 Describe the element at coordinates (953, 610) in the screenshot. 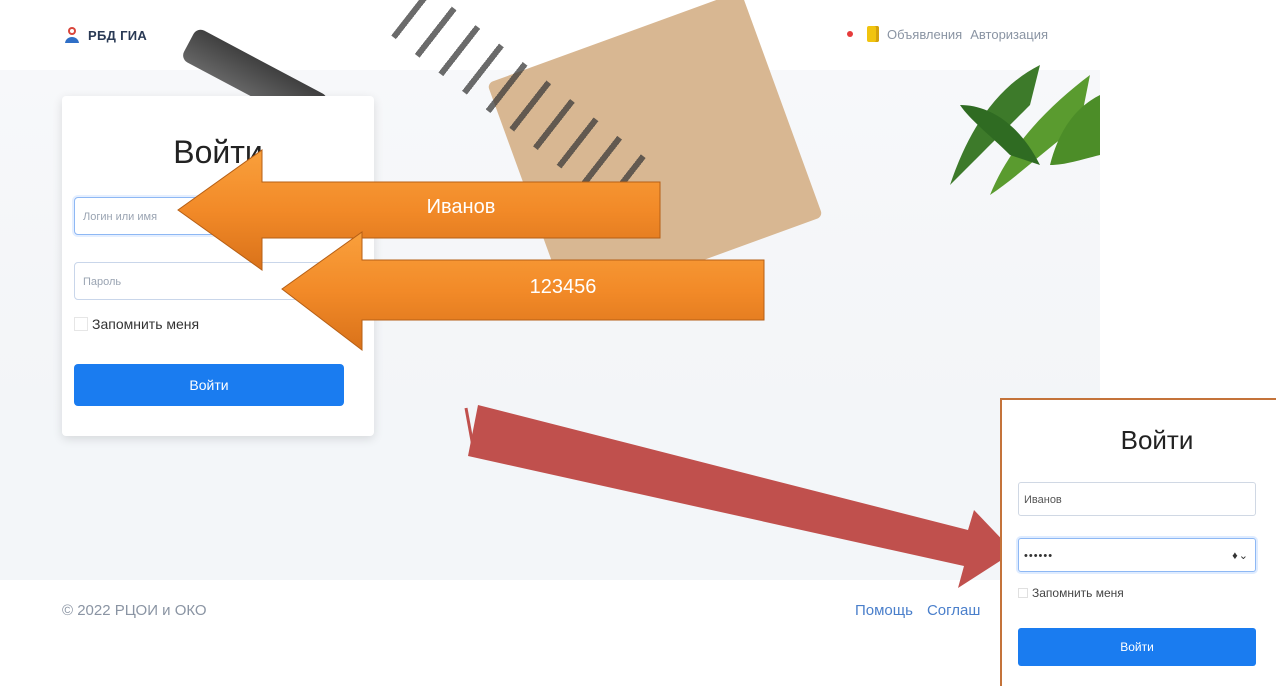

I see `footer-link-agreement: Соглаш` at that location.